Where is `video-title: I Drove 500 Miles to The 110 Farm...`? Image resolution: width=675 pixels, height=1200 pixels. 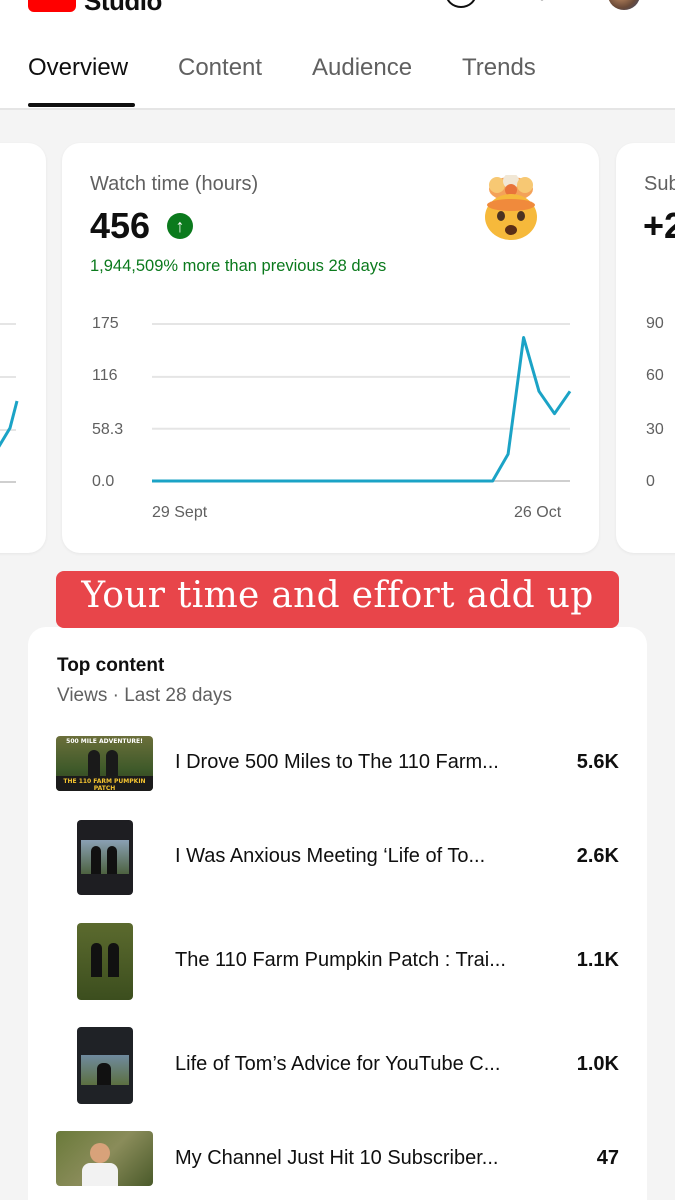
video-title: I Drove 500 Miles to The 110 Farm... is located at coordinates (337, 762).